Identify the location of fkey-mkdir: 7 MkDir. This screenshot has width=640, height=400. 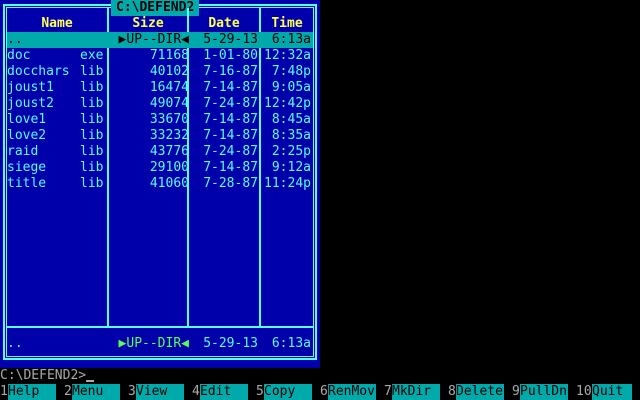
(416, 392).